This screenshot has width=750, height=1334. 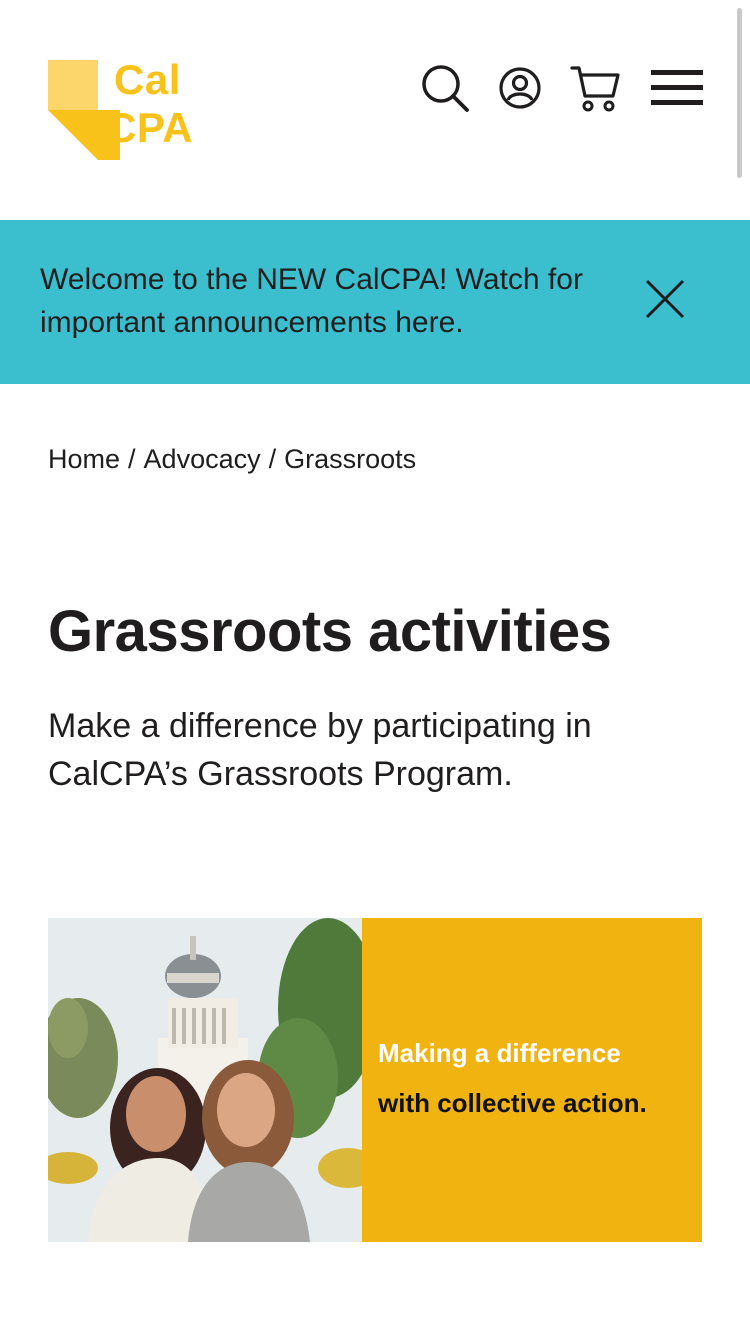 I want to click on calcpa-logo: Cal CPA, so click(x=153, y=110).